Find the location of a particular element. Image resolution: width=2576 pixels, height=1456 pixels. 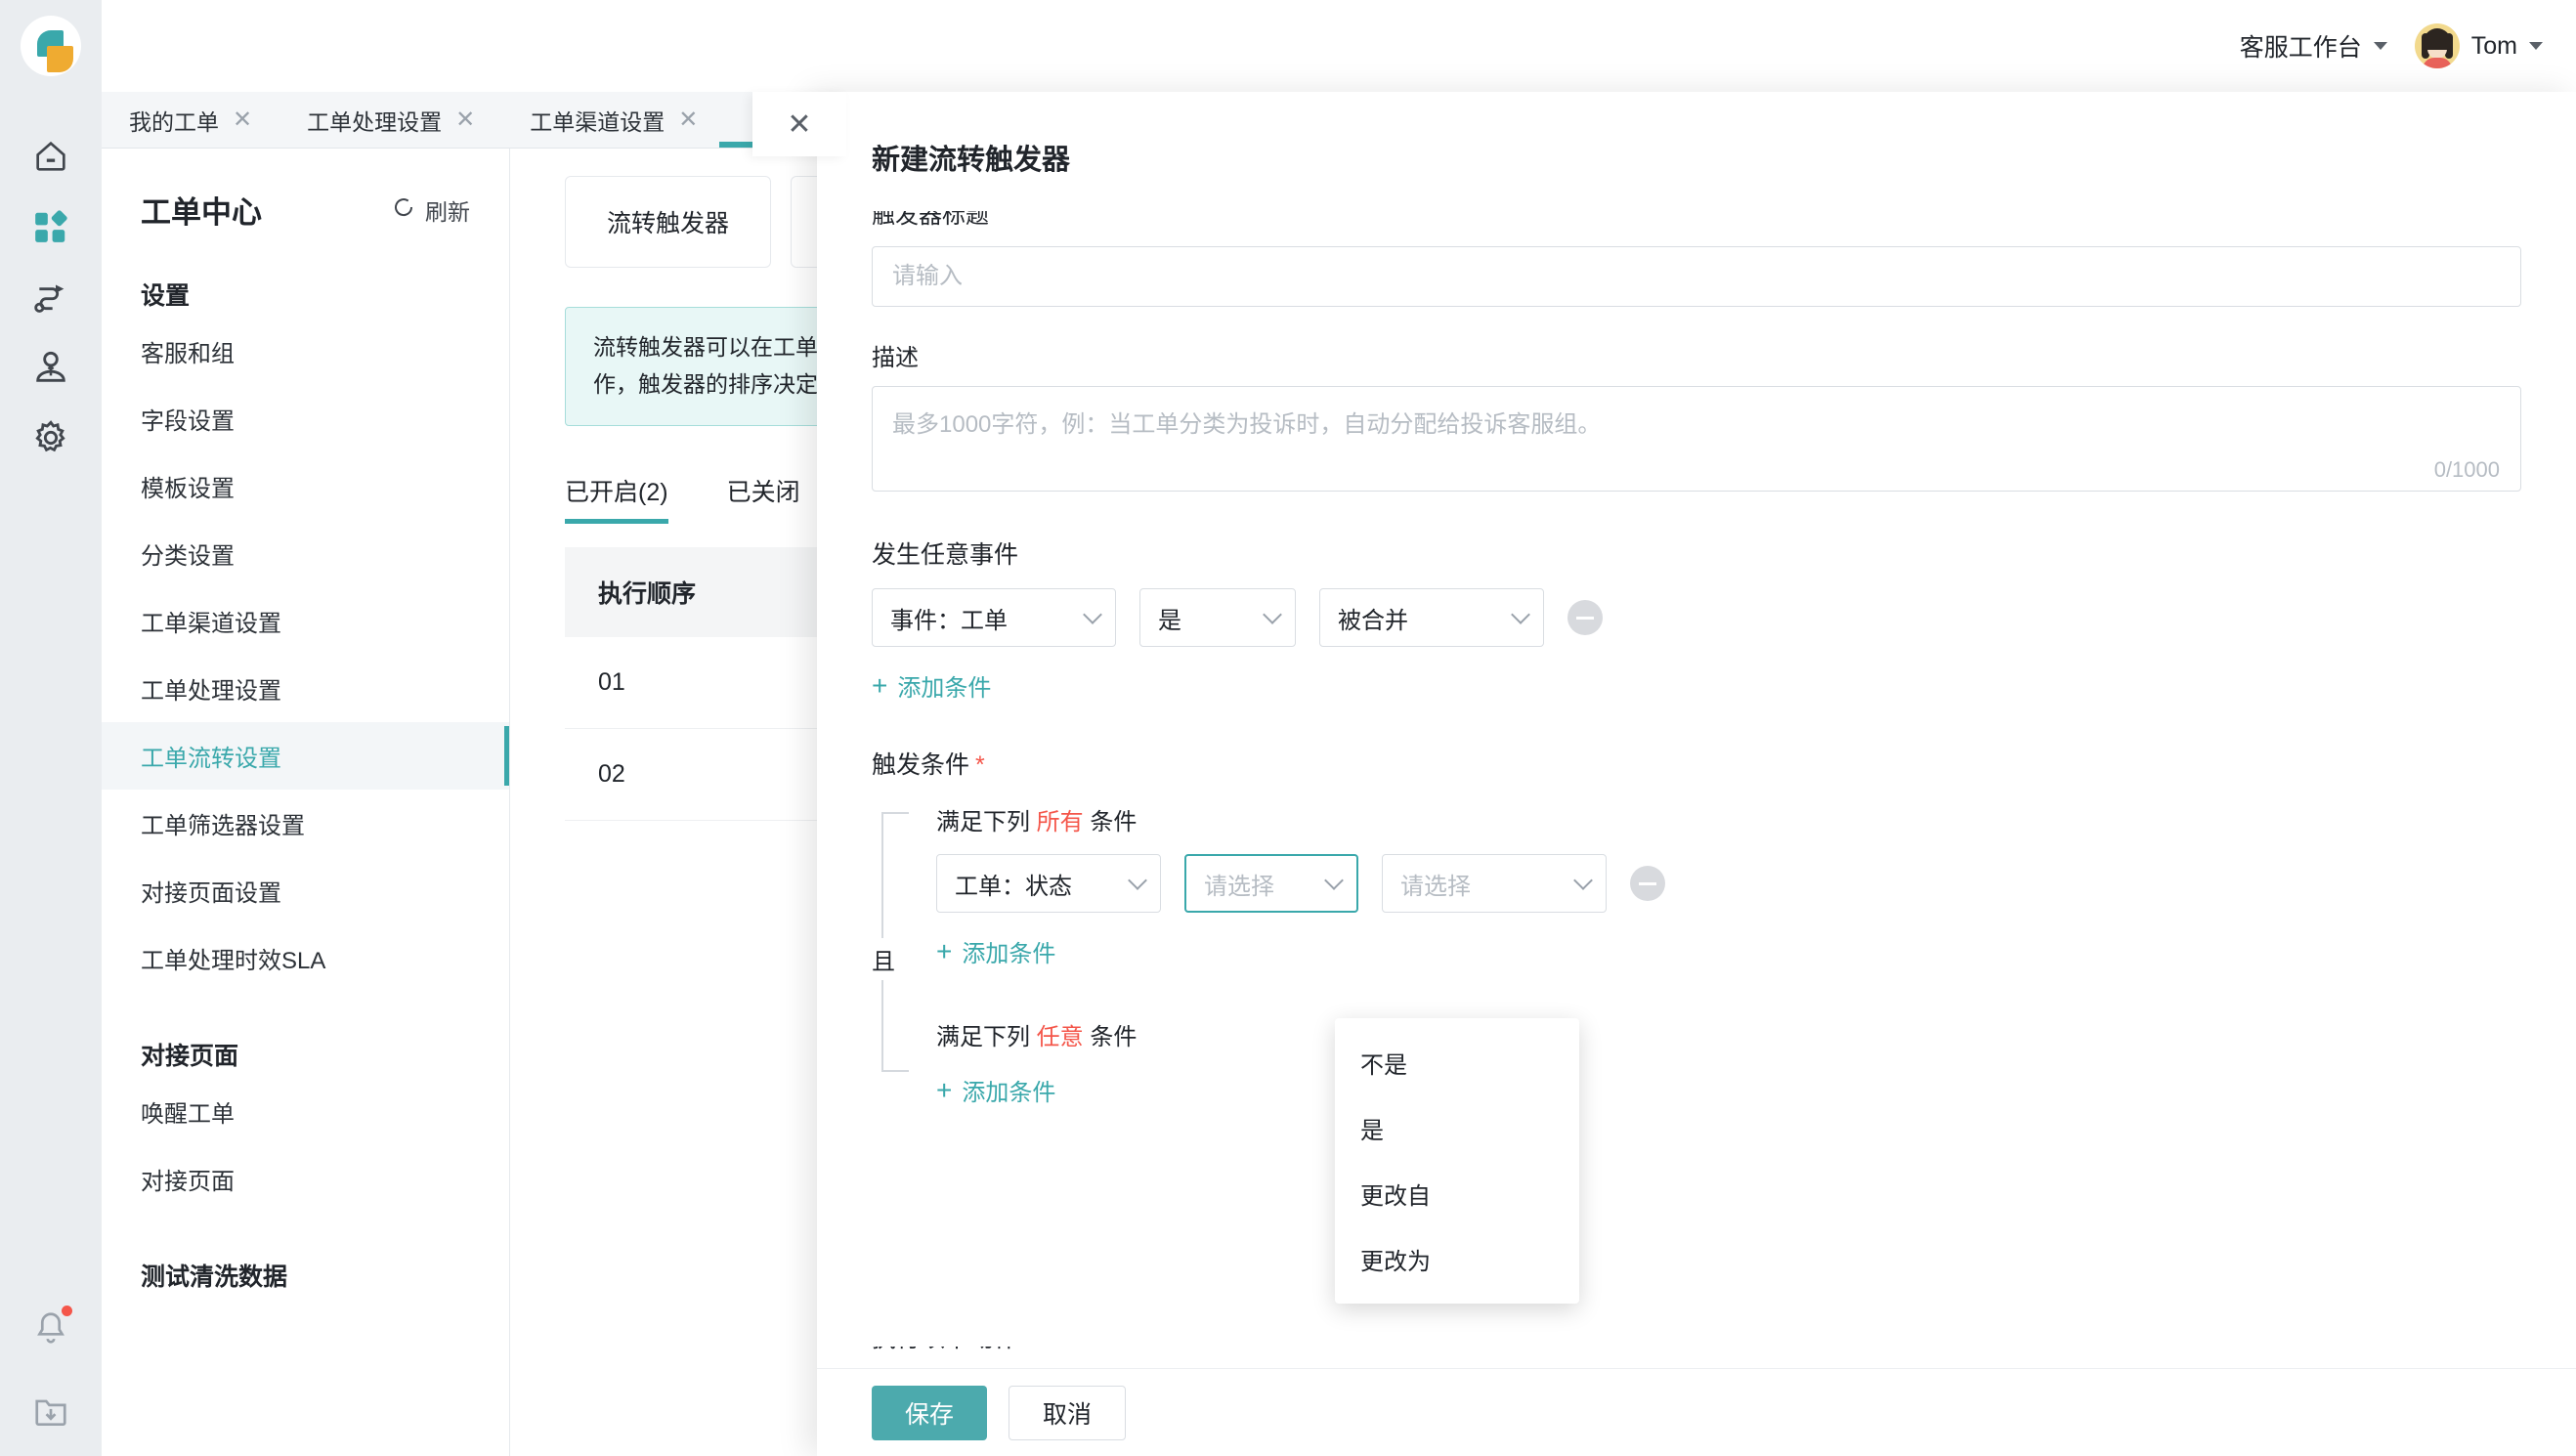

condition-value-select: 请选择 is located at coordinates (1495, 883).